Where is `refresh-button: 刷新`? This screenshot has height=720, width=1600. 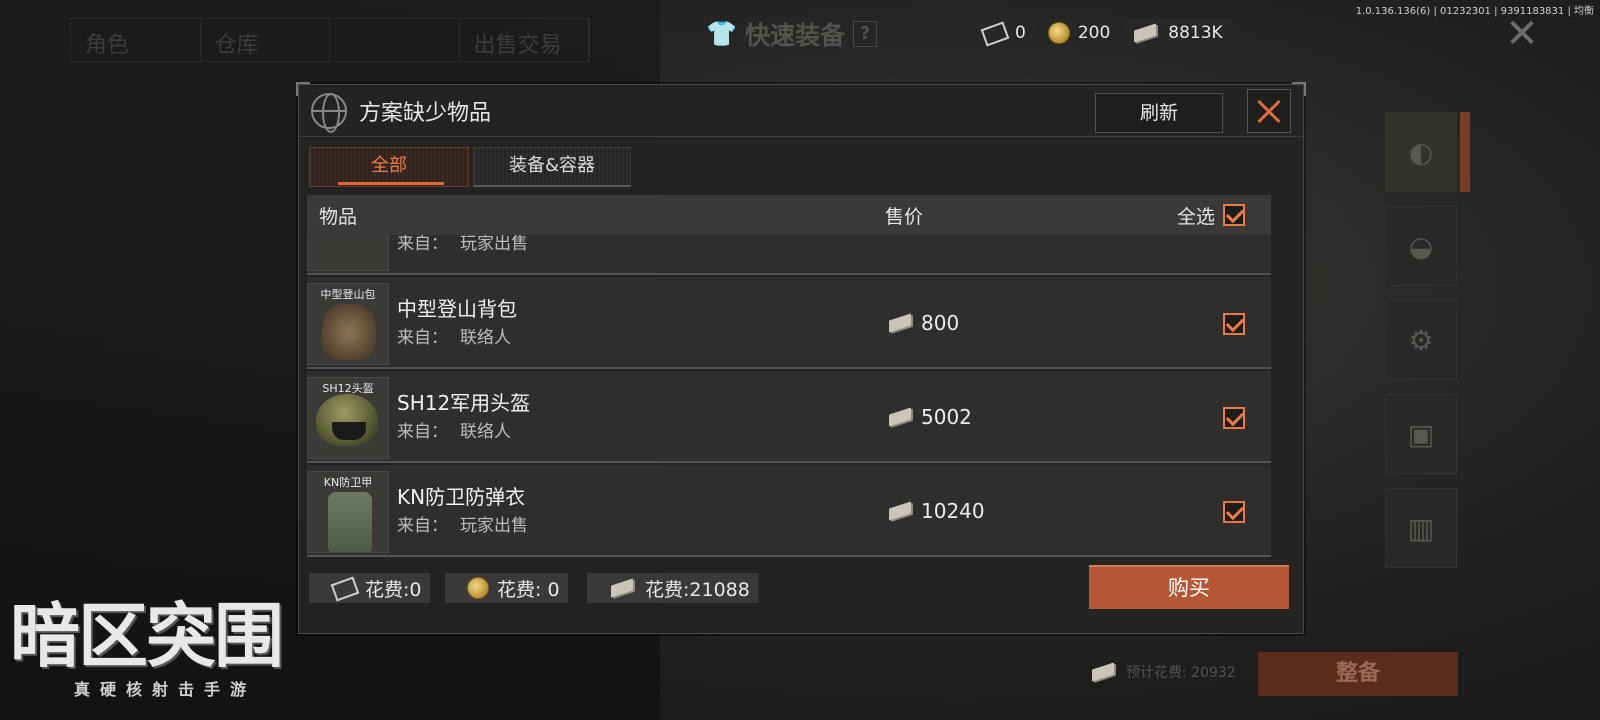 refresh-button: 刷新 is located at coordinates (1159, 113).